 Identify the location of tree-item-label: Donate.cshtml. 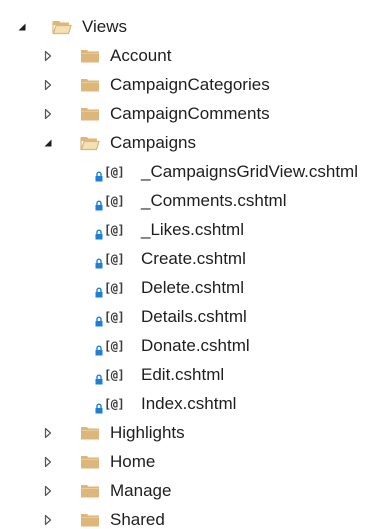
(195, 345).